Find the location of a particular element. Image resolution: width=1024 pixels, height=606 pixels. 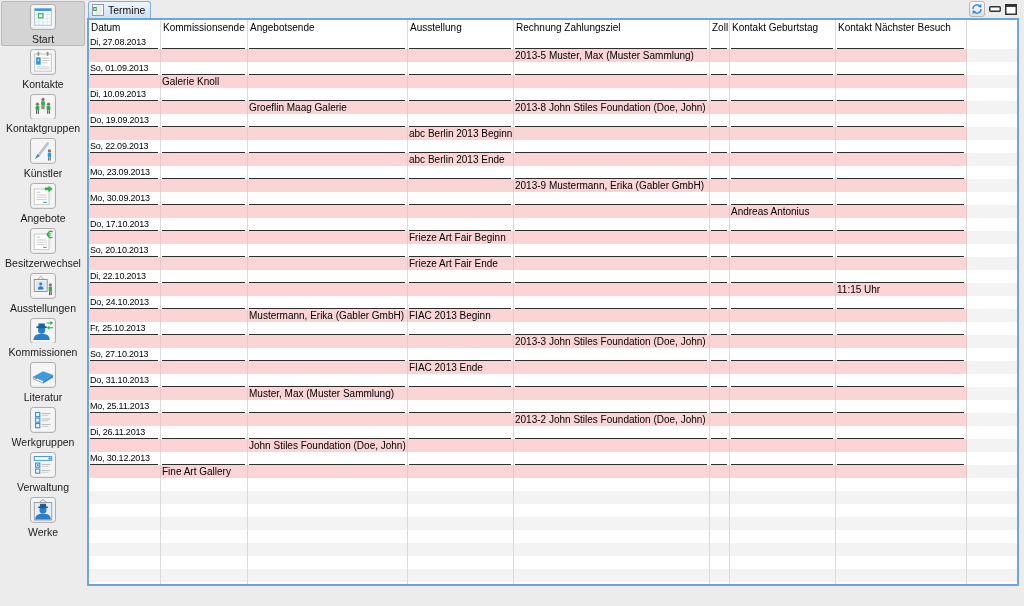

table-cell-text: Mo, 25.11.2013 is located at coordinates (120, 406).